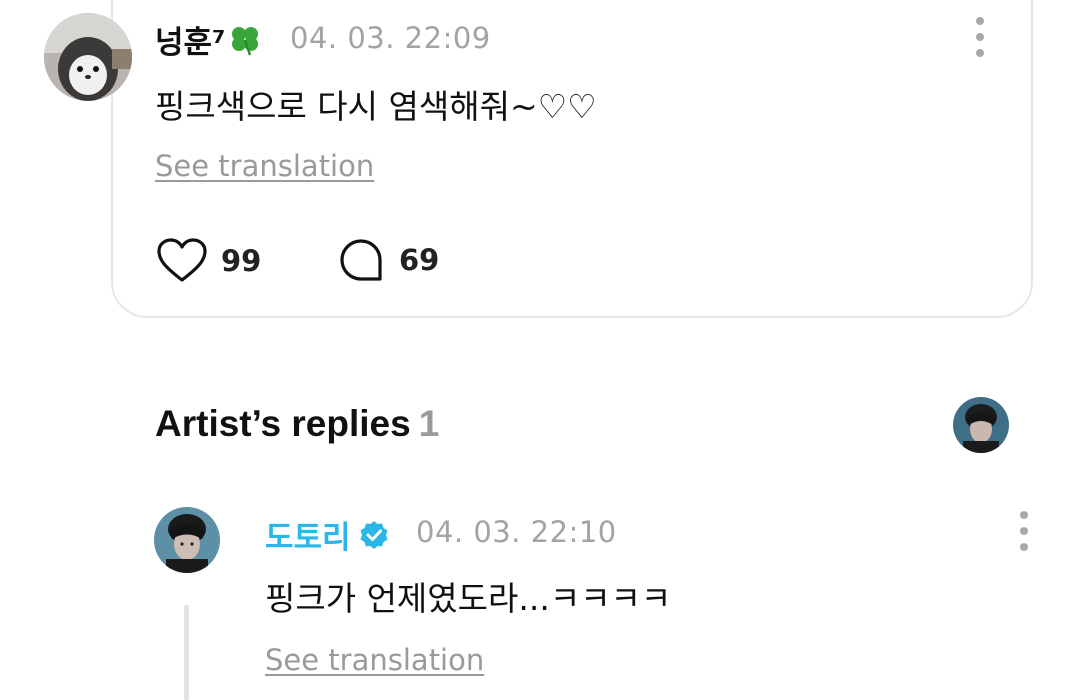 The image size is (1079, 700). What do you see at coordinates (264, 166) in the screenshot?
I see `see-translation-link: See translation` at bounding box center [264, 166].